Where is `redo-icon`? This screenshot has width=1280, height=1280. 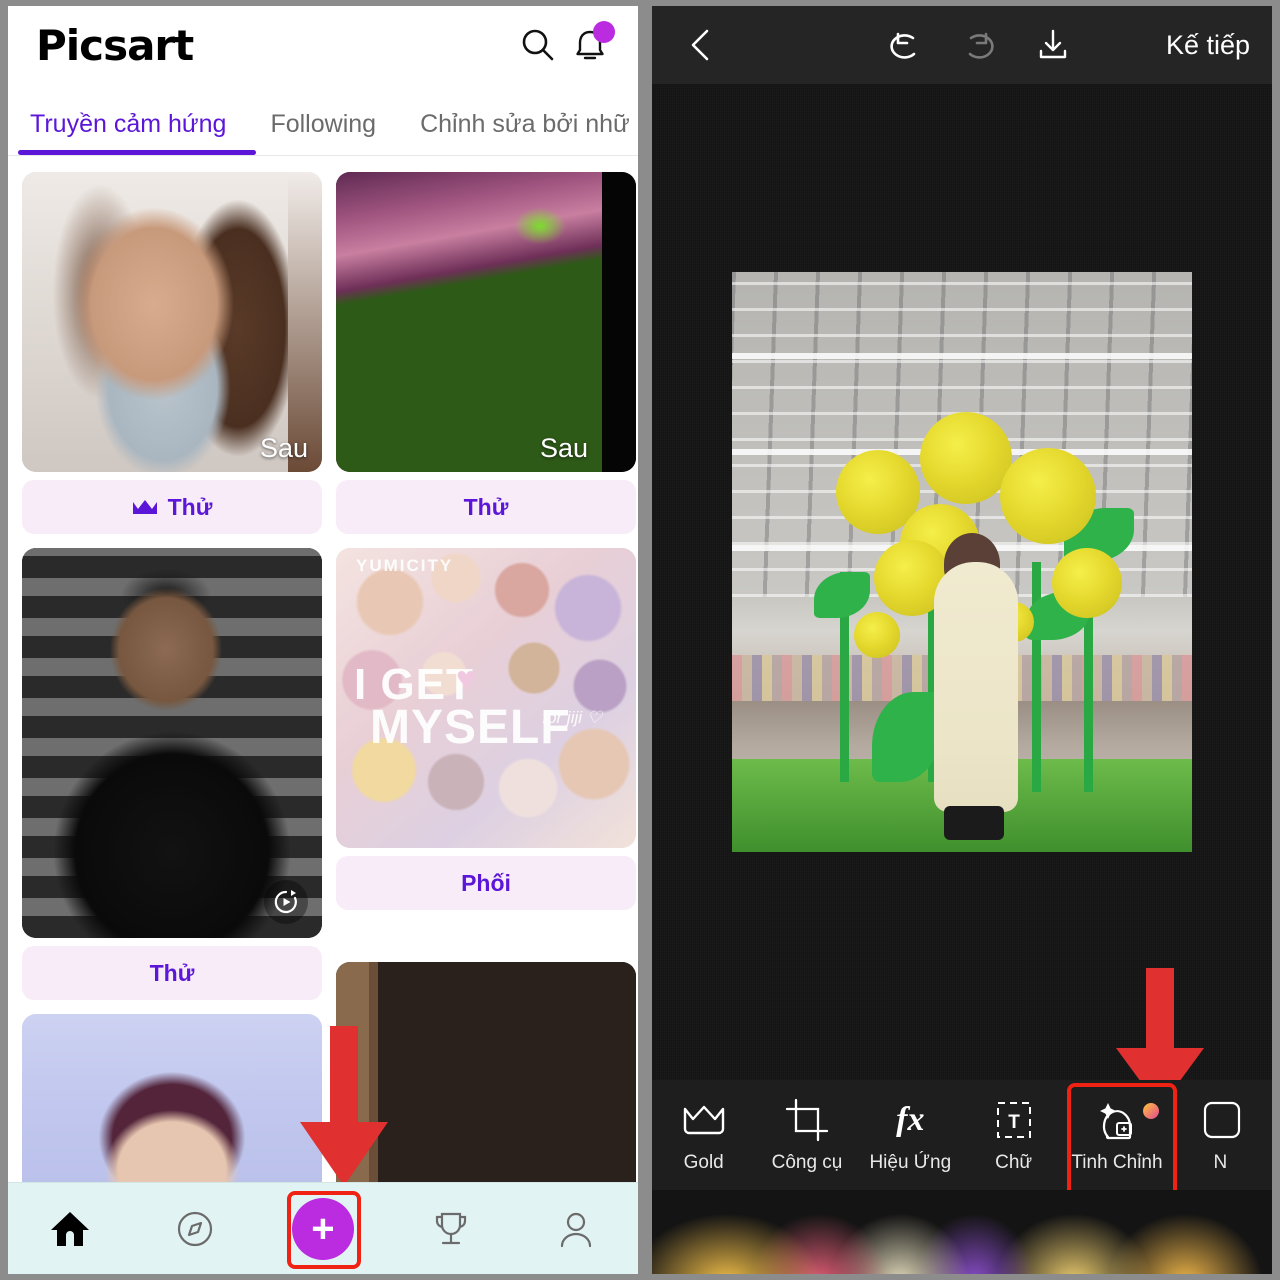
redo-icon is located at coordinates (981, 45).